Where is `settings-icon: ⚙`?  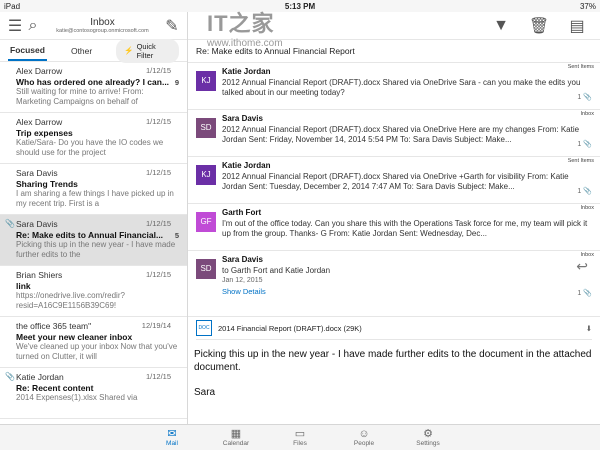
settings-icon: ⚙ is located at coordinates (428, 434).